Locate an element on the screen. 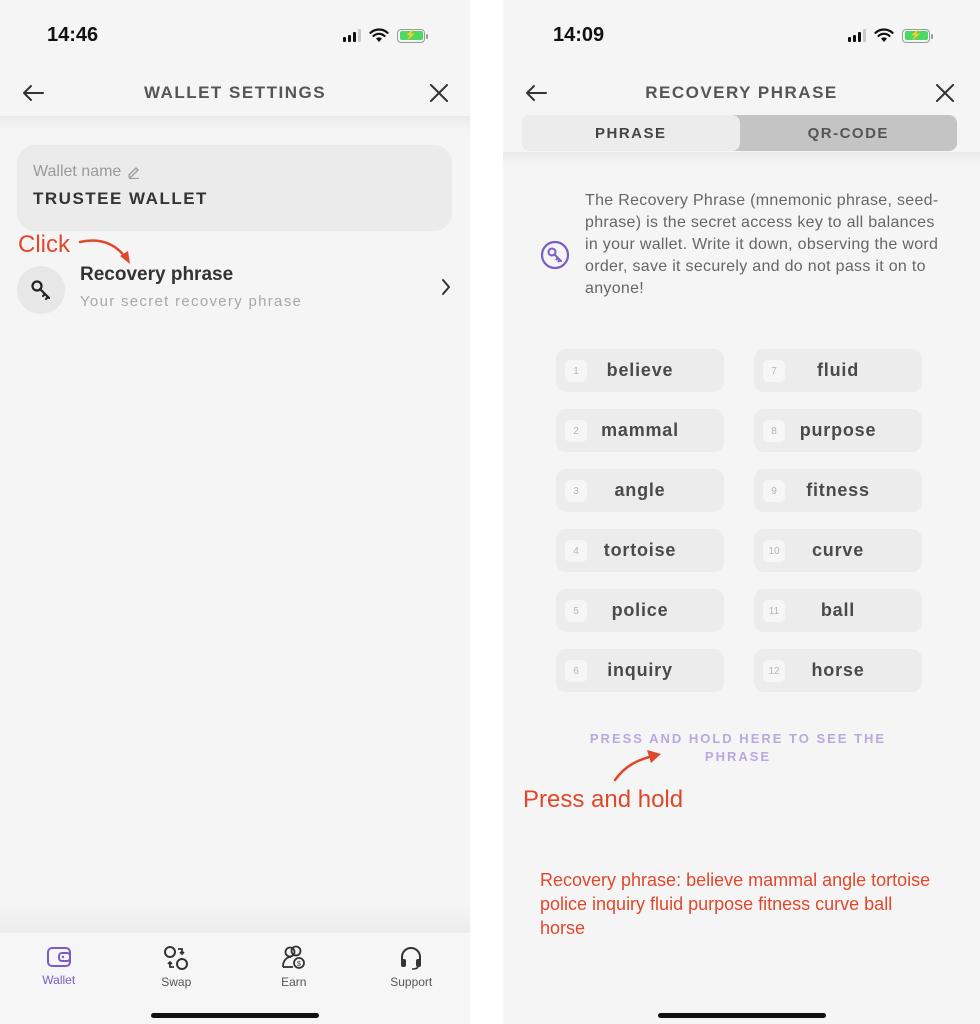 This screenshot has width=980, height=1024. seed-word: fluid is located at coordinates (838, 370).